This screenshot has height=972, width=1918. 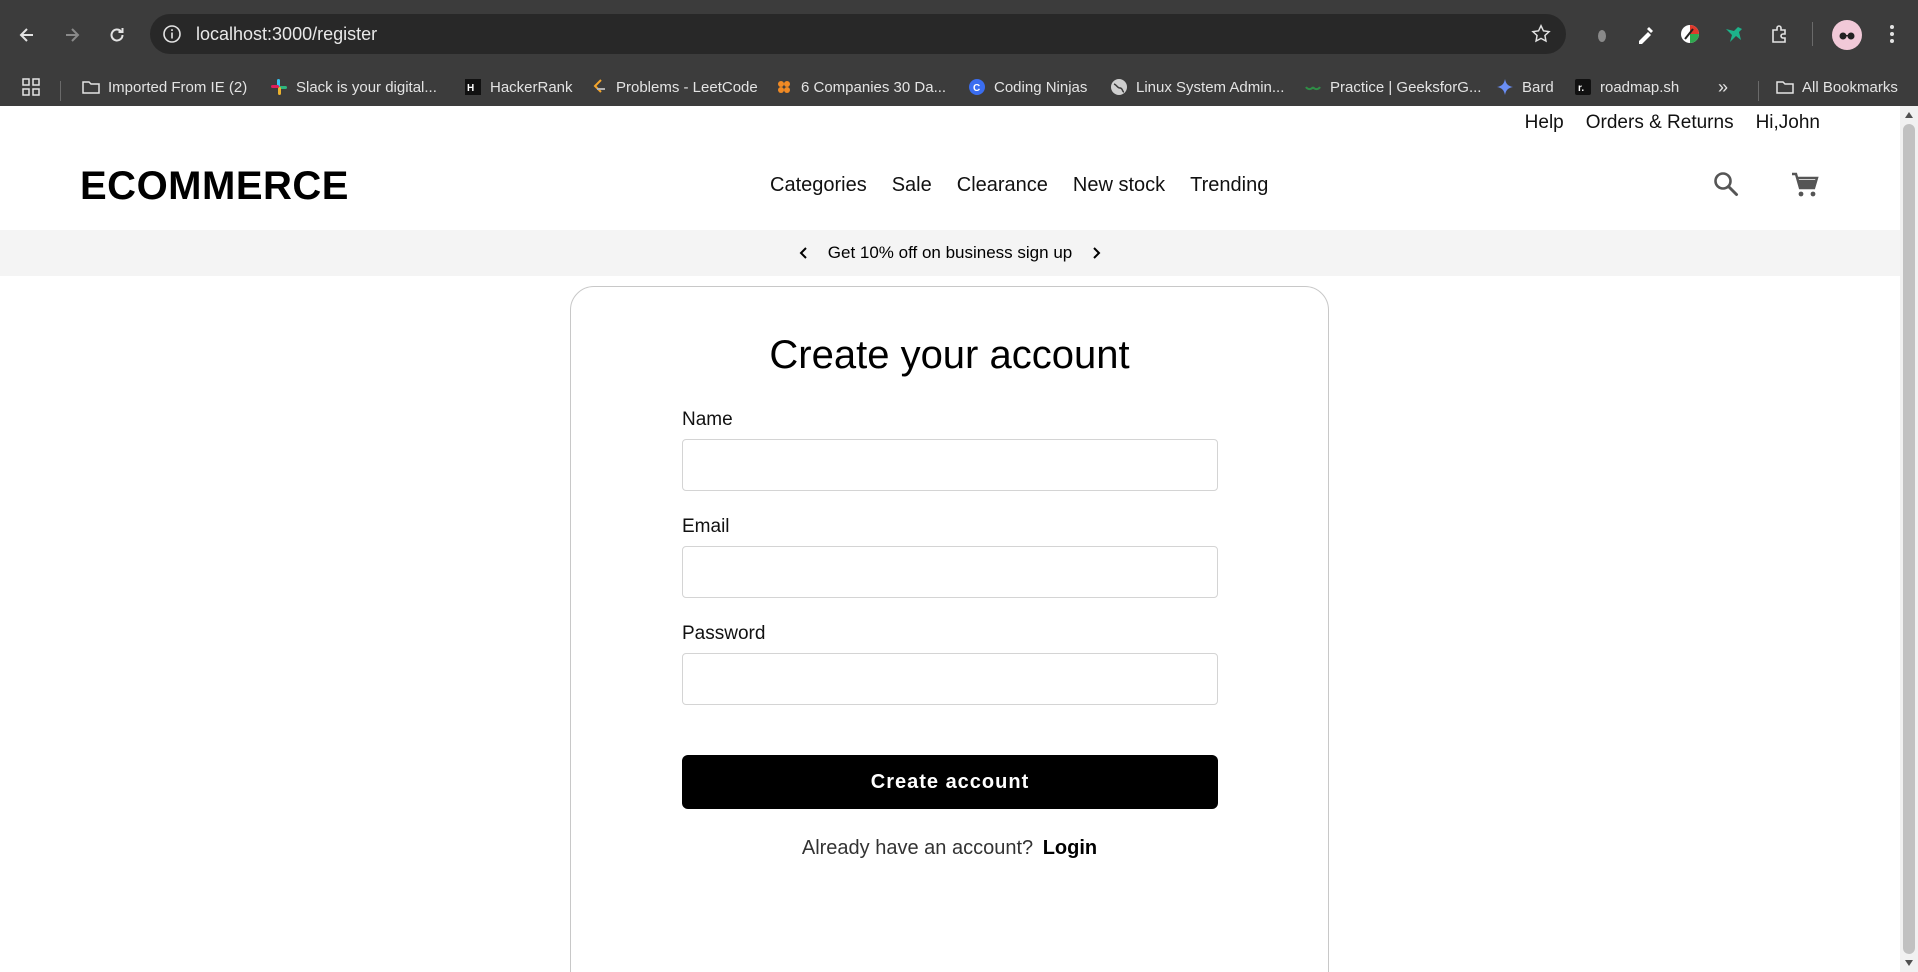 I want to click on toolbar-divider, so click(x=1812, y=34).